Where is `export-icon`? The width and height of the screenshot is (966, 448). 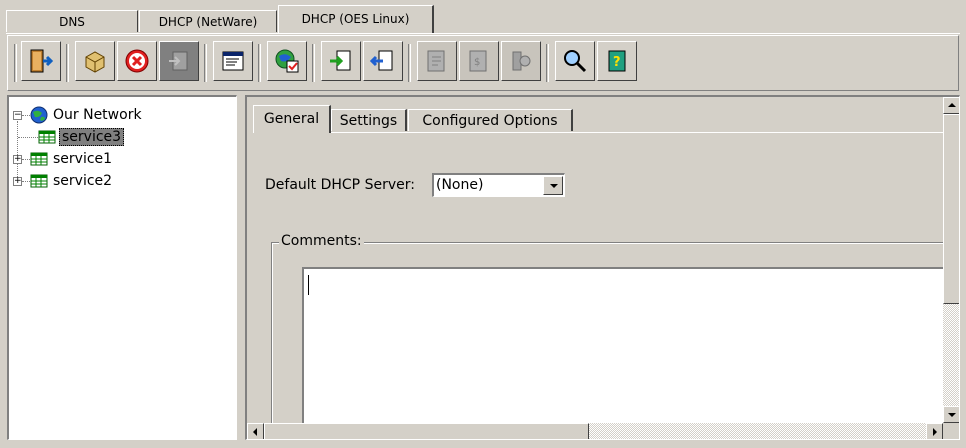
export-icon is located at coordinates (340, 60).